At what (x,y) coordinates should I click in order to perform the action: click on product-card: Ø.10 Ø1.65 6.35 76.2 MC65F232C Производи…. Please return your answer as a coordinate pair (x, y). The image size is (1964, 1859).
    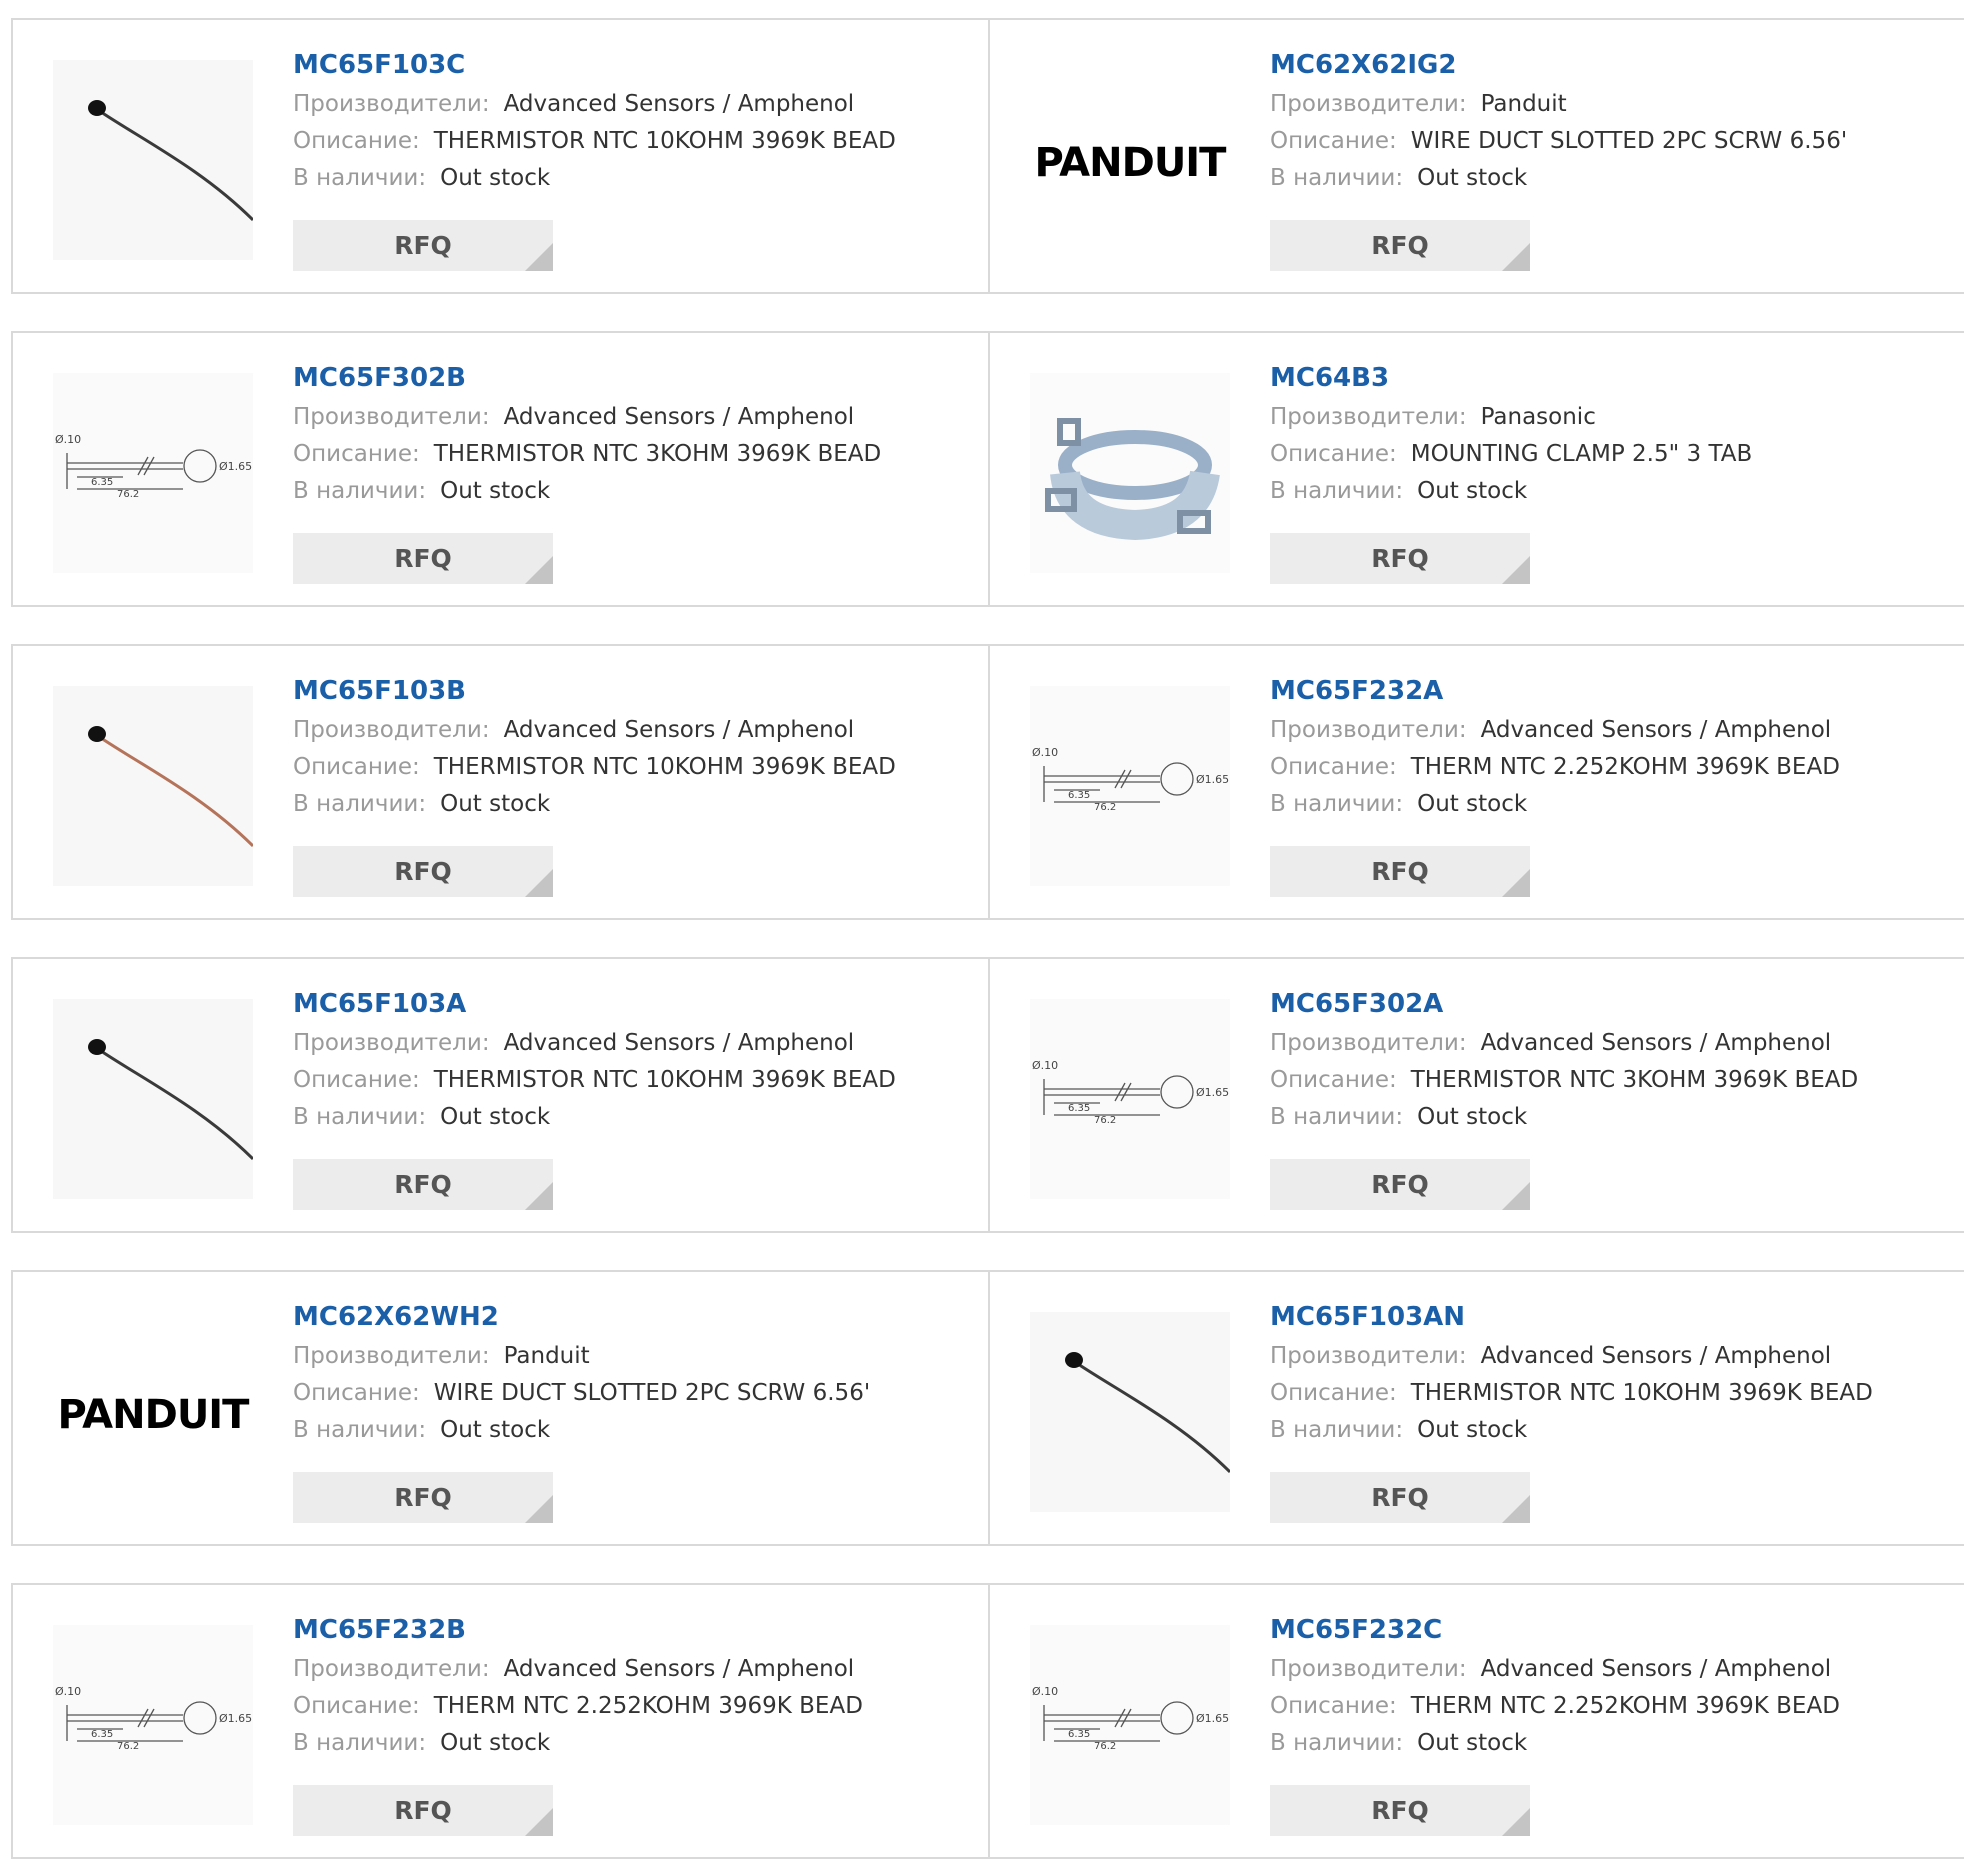
    Looking at the image, I should click on (1477, 1721).